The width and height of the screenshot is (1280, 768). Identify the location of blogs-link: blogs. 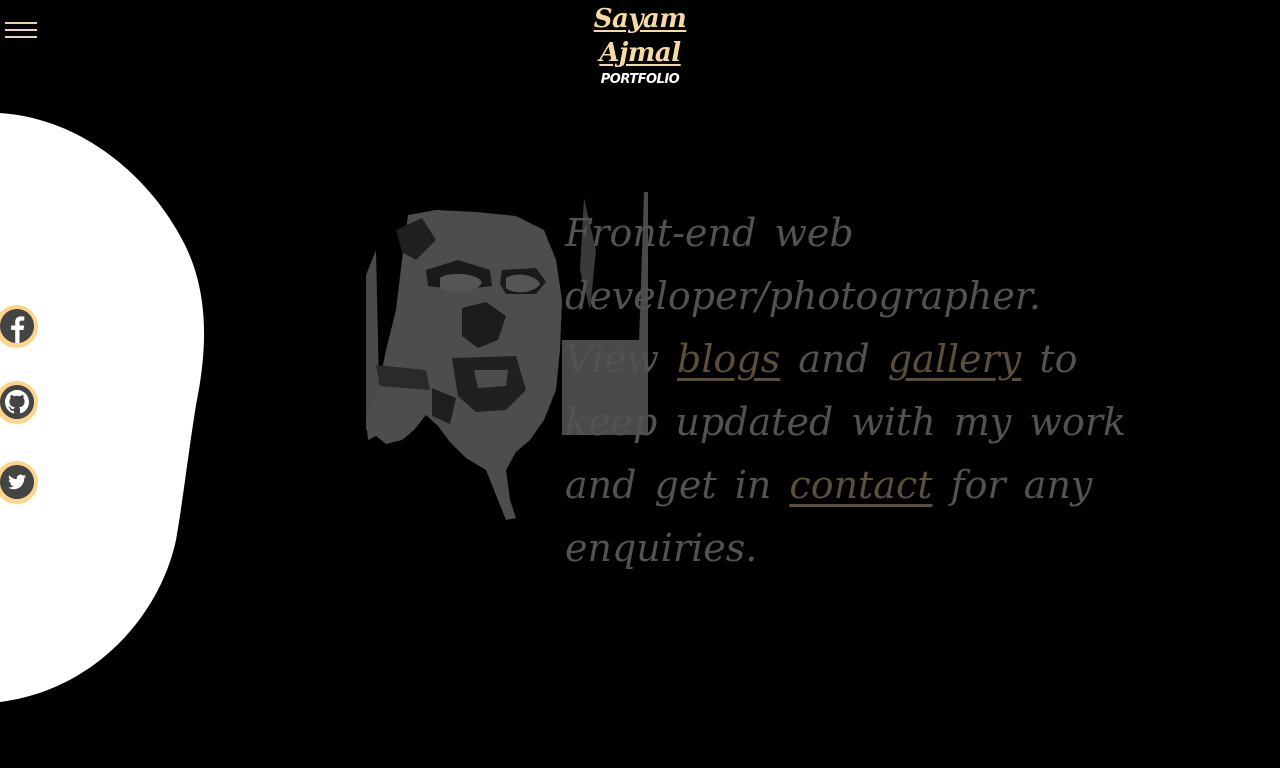
(728, 359).